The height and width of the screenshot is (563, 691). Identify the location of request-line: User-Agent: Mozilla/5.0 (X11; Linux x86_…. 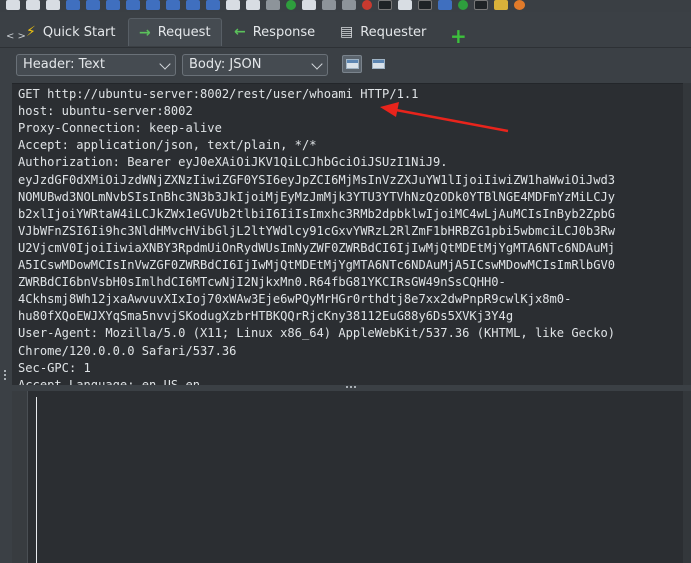
(317, 333).